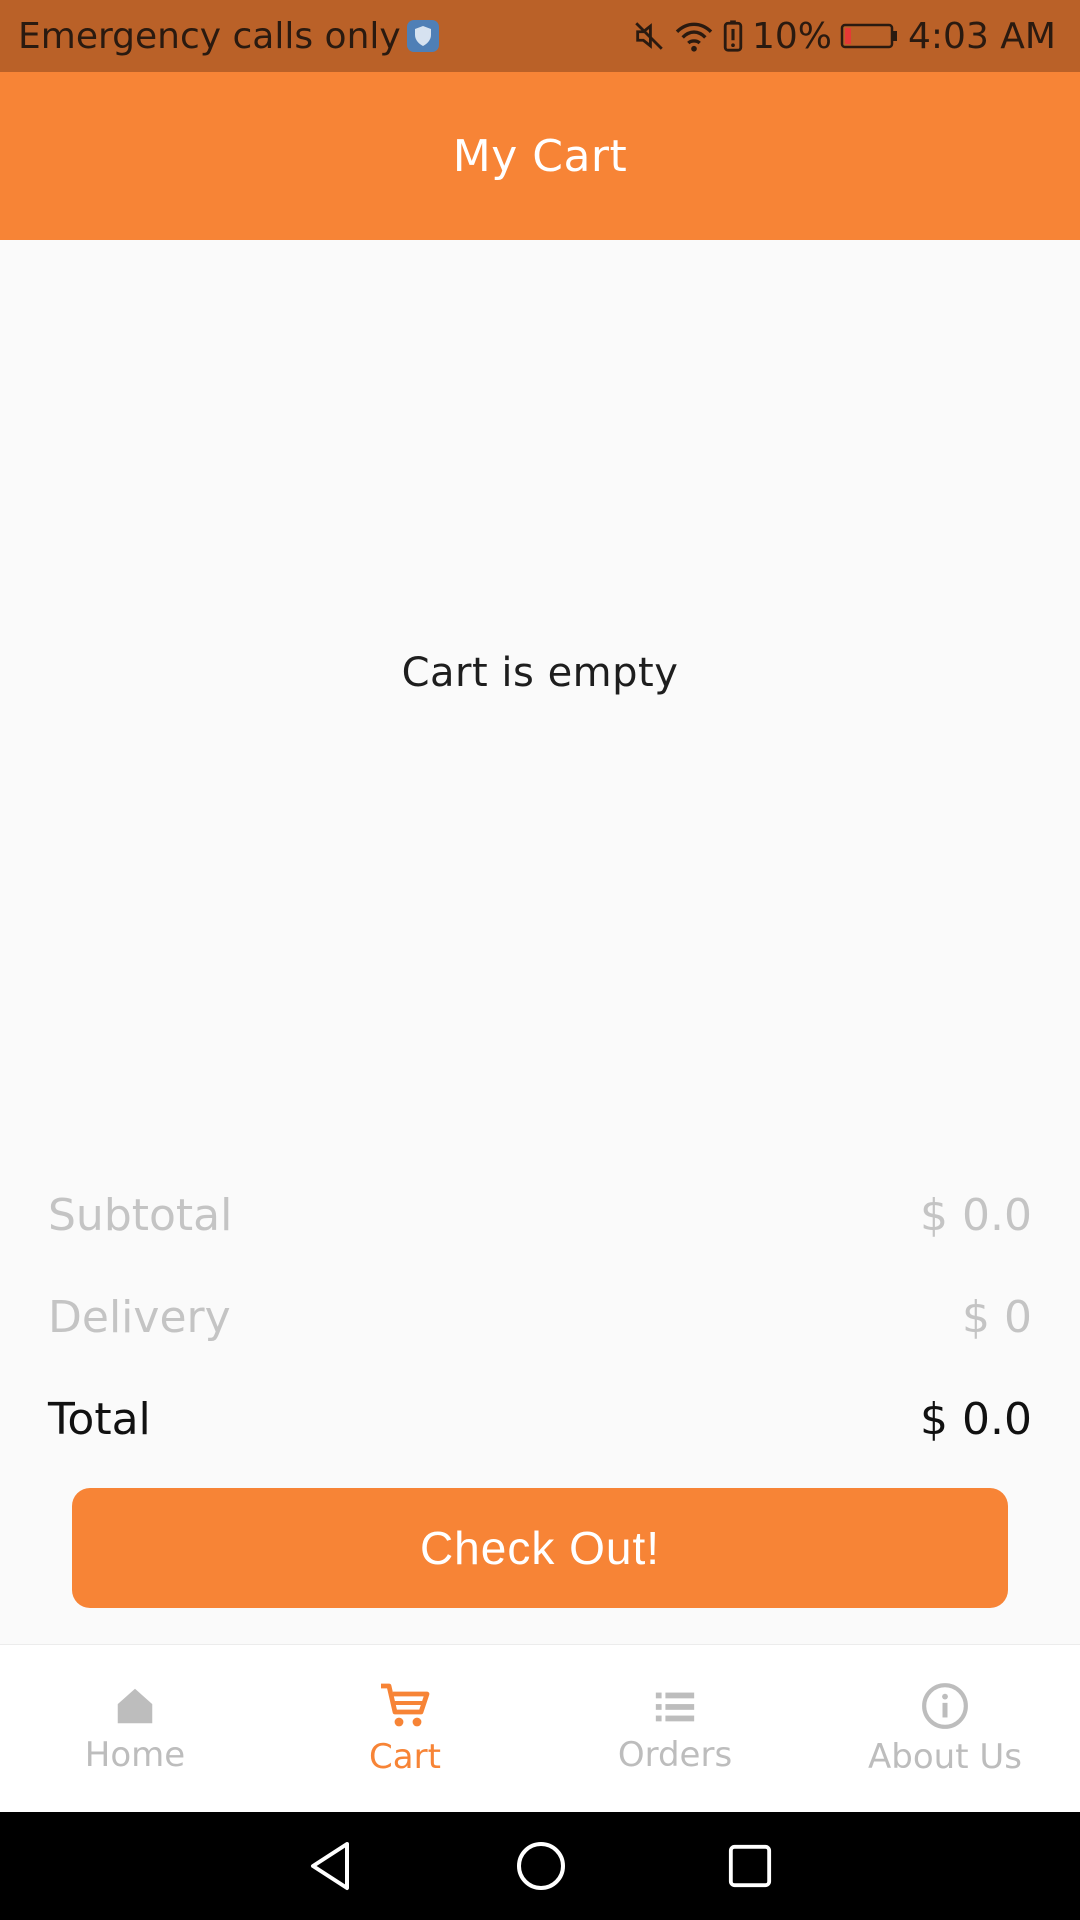 Image resolution: width=1080 pixels, height=1920 pixels. I want to click on home-icon, so click(135, 1706).